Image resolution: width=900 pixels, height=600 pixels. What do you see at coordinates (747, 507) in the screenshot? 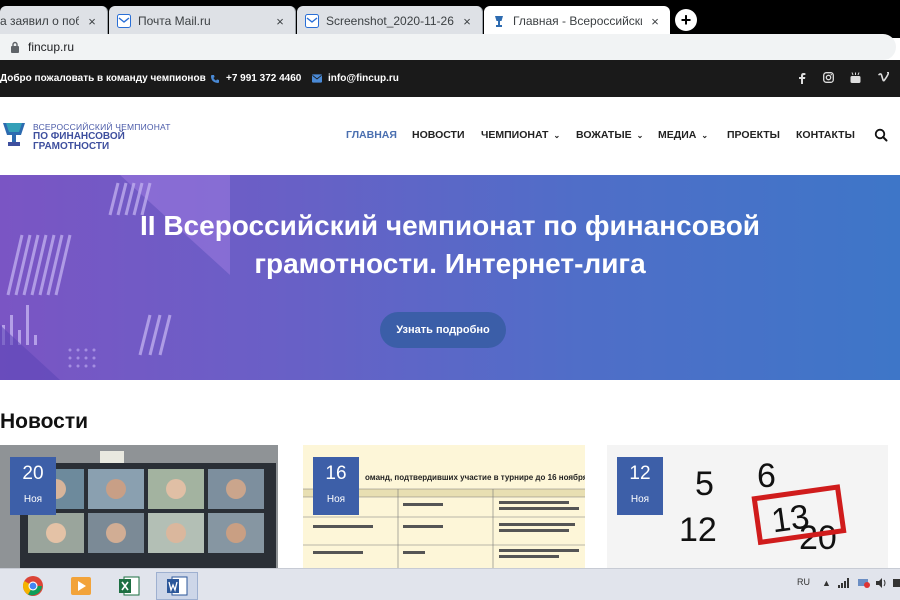
I see `news-card: 56 12 20 13 12 Ноя` at bounding box center [747, 507].